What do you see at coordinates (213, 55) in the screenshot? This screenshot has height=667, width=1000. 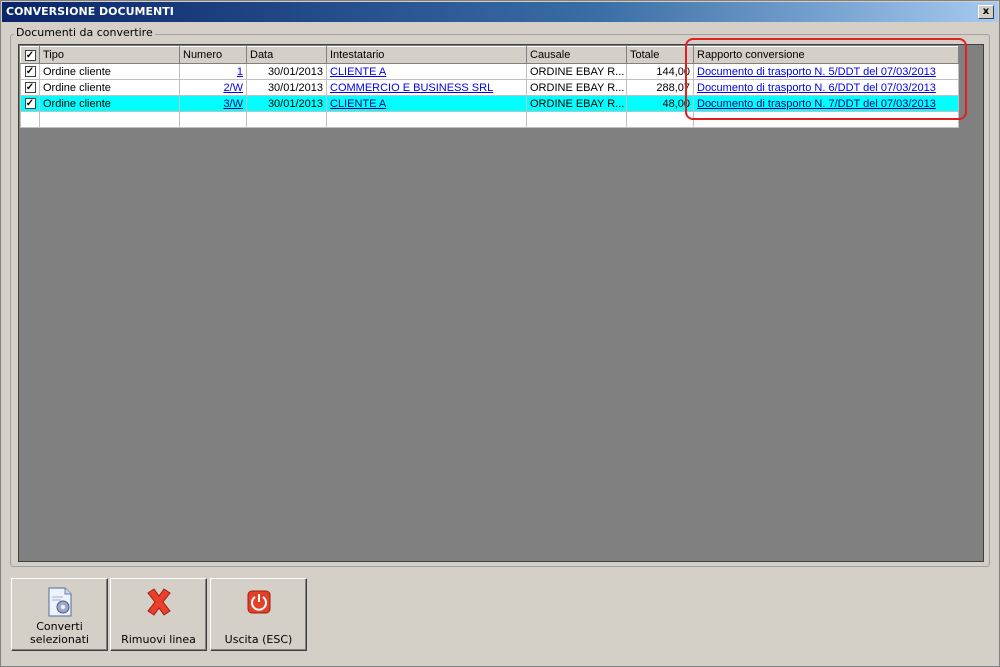 I see `column-header-numero: Numero` at bounding box center [213, 55].